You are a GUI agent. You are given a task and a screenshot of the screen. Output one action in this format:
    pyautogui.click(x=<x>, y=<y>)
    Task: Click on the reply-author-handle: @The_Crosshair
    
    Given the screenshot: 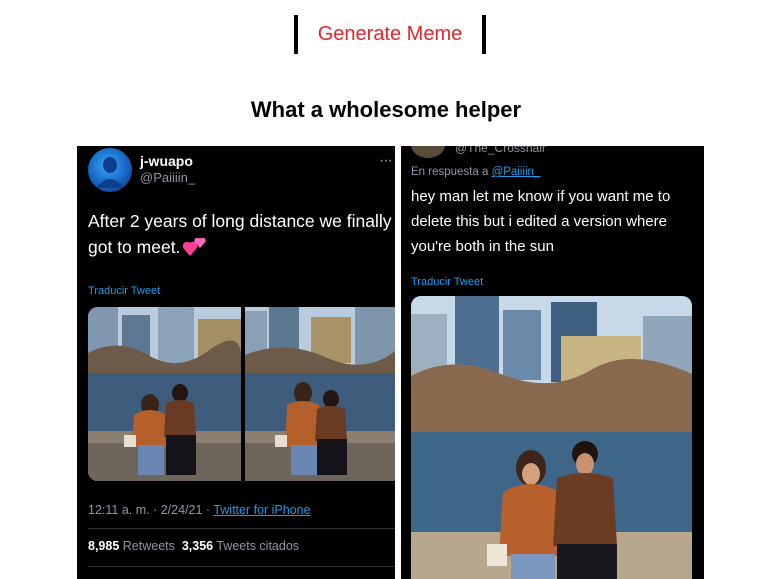 What is the action you would take?
    pyautogui.click(x=500, y=150)
    